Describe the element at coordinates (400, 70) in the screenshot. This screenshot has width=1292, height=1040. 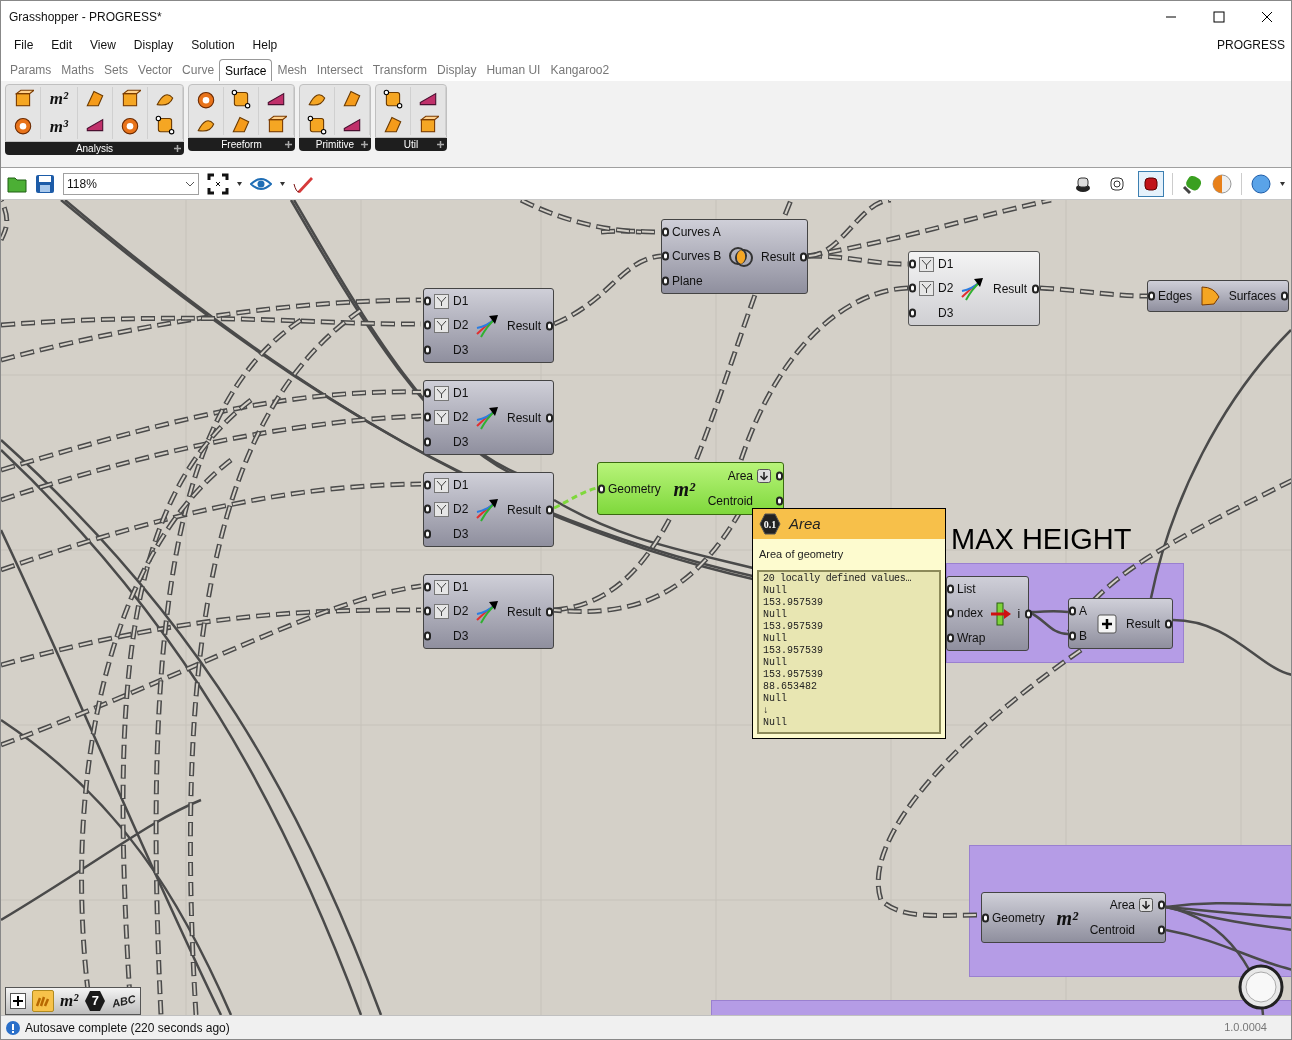
I see `tab: Transform` at that location.